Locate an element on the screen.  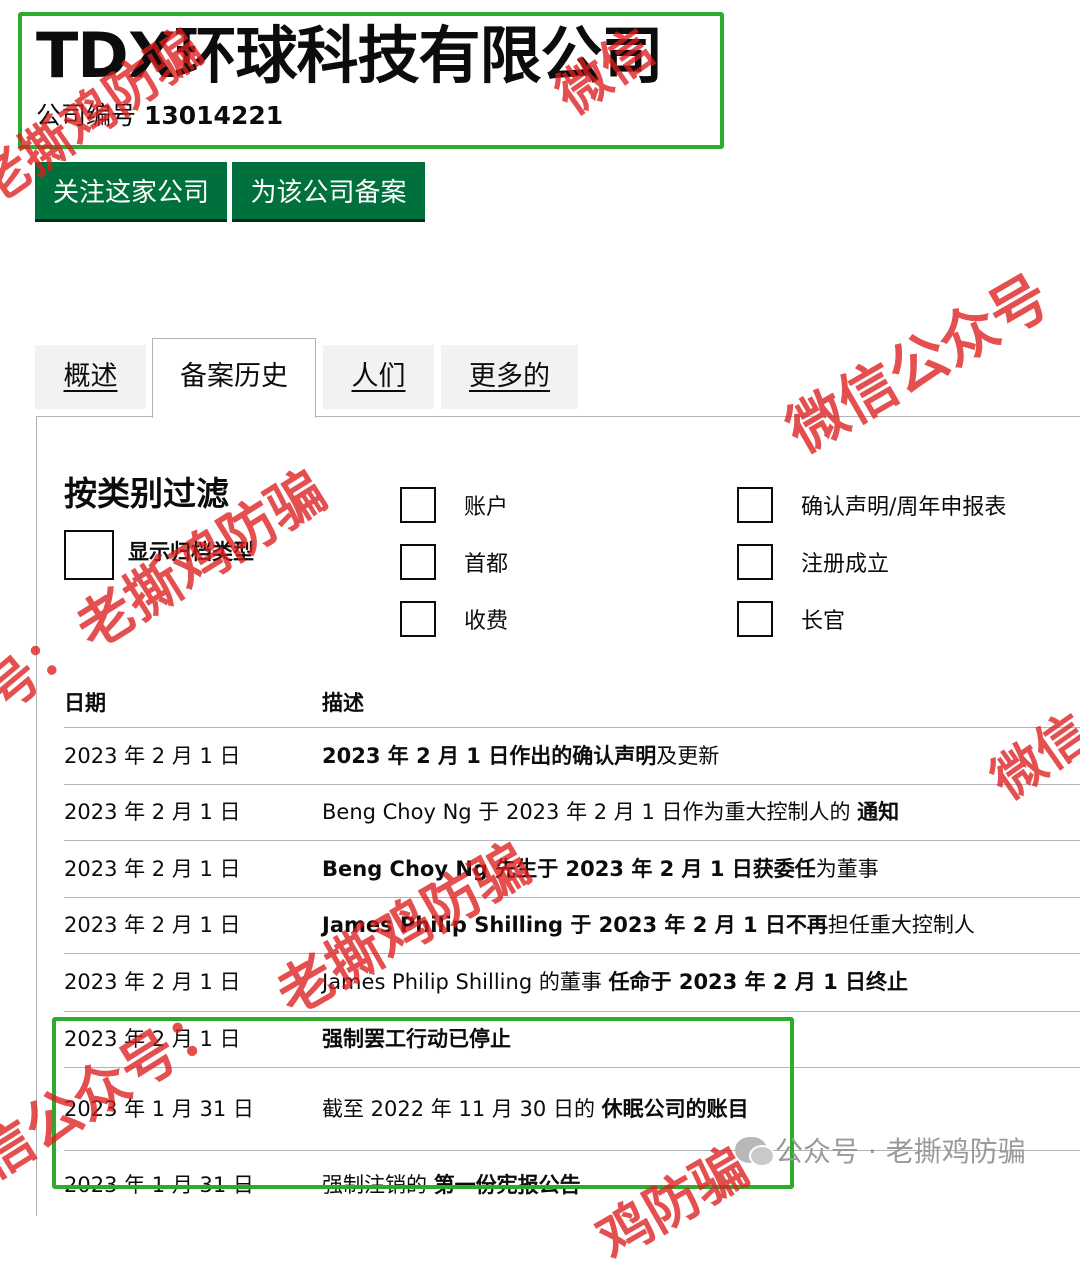
table-cell-description: 2023 年 2 月 1 日作出的确认声明及更新 is located at coordinates (520, 756).